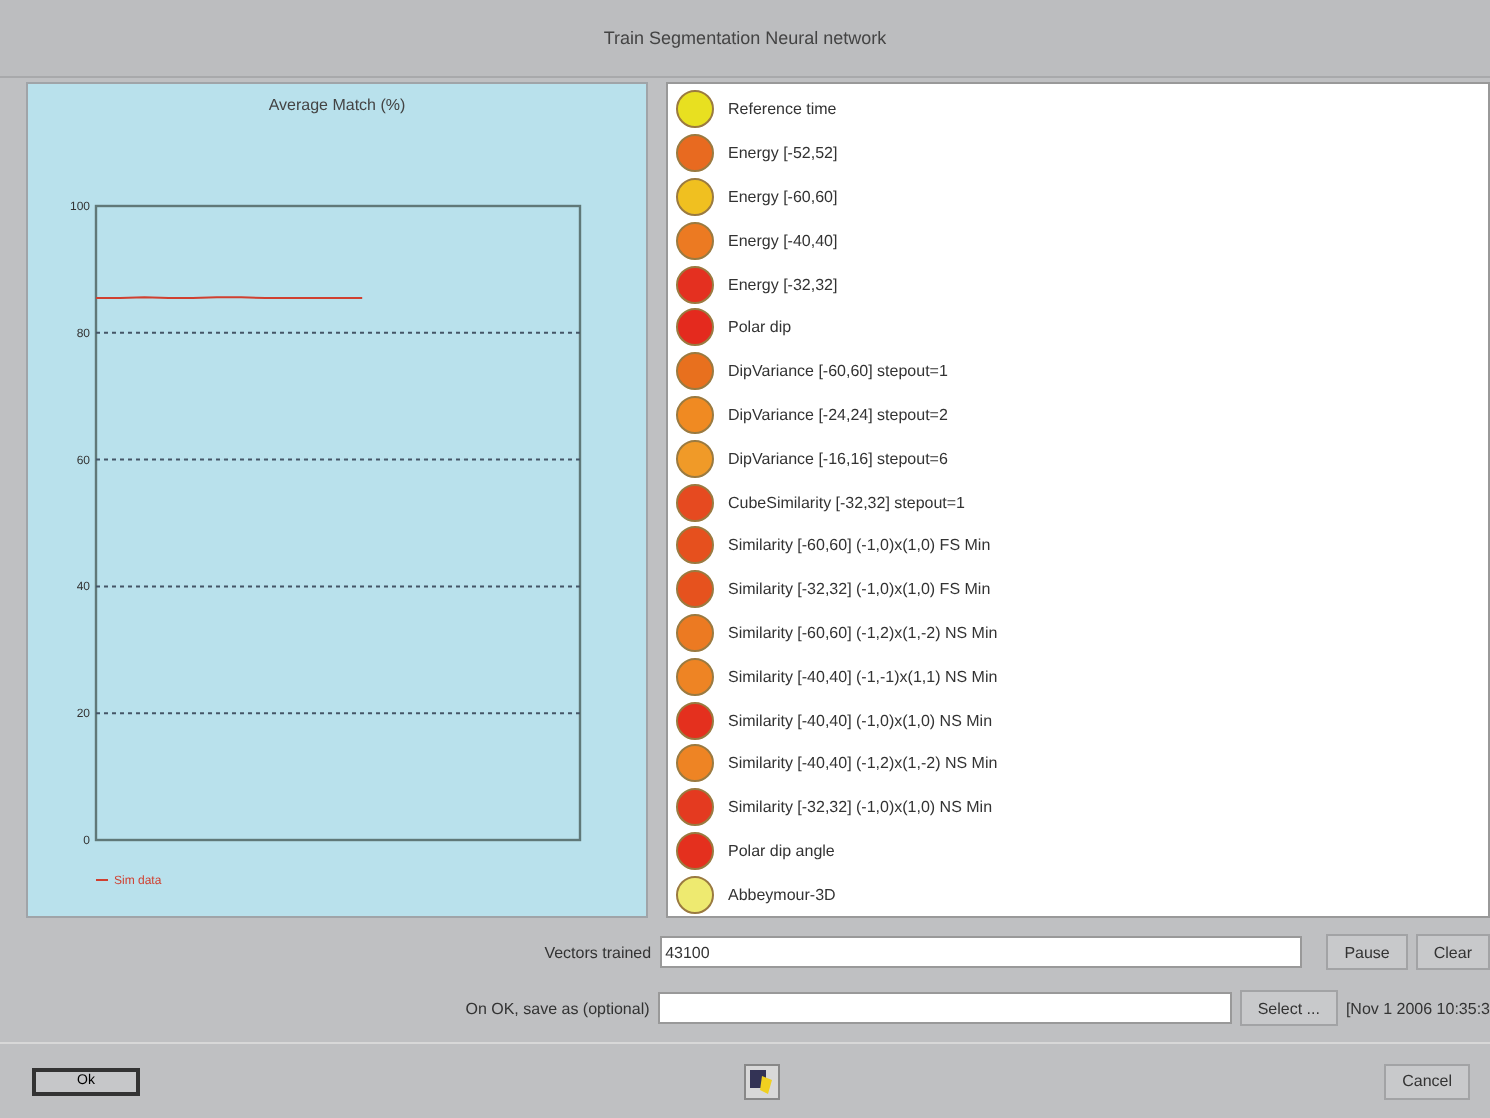 This screenshot has height=1118, width=1490. What do you see at coordinates (981, 952) in the screenshot?
I see `input-field: 43100` at bounding box center [981, 952].